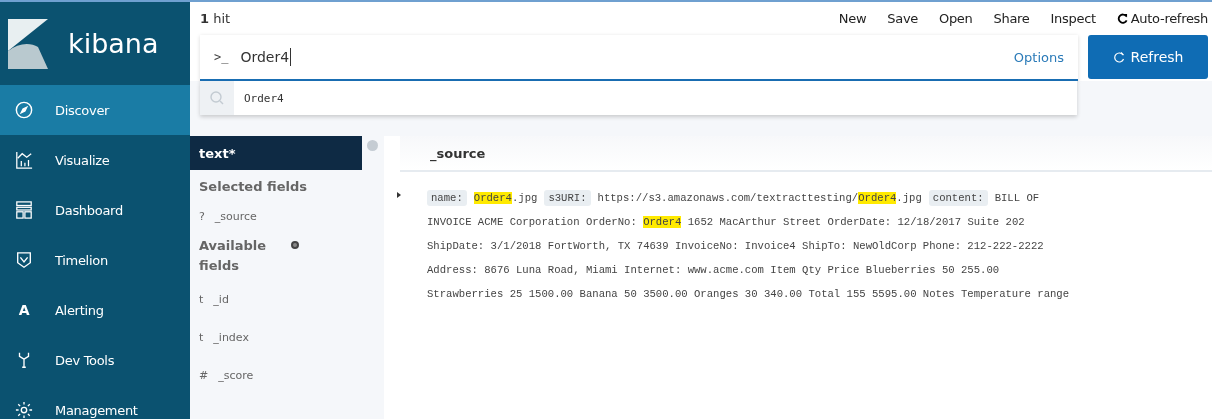  What do you see at coordinates (217, 98) in the screenshot?
I see `search-icon` at bounding box center [217, 98].